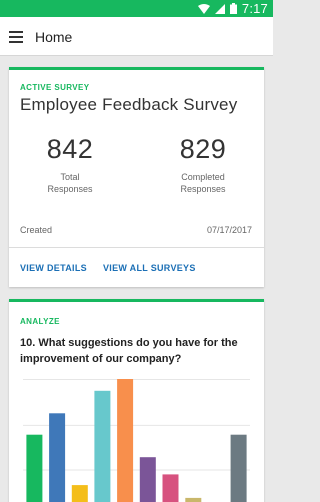 This screenshot has width=320, height=502. I want to click on total-responses-count: 842, so click(70, 149).